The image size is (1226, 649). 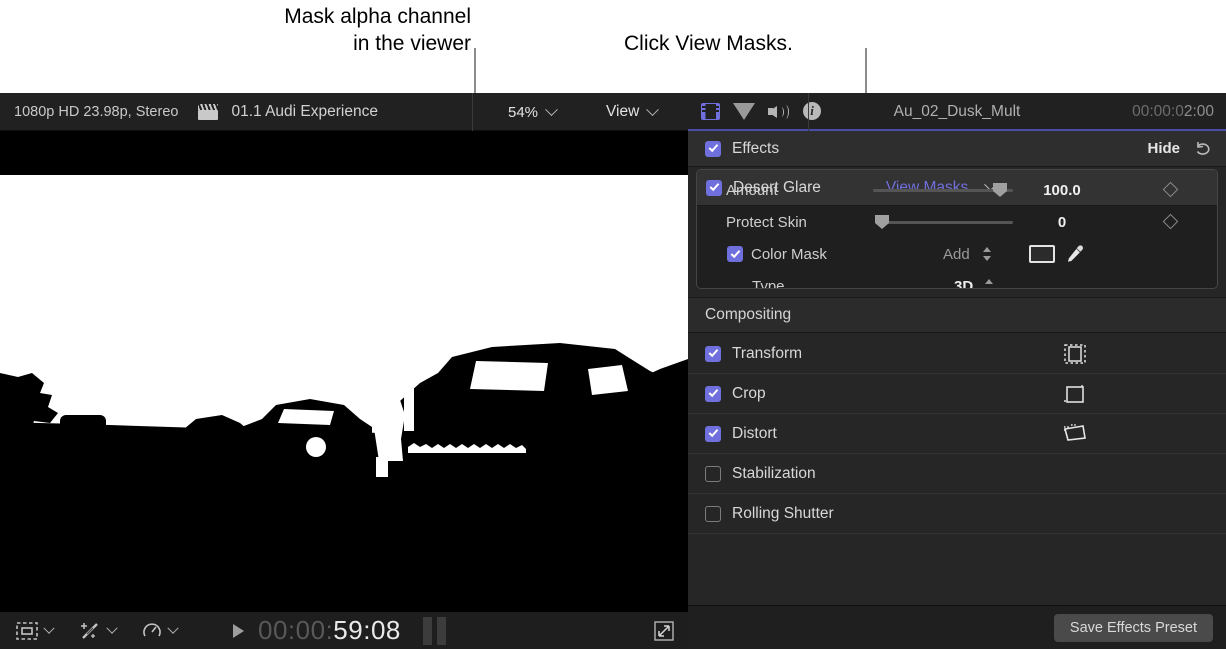 I want to click on protect-skin-keyframe-button, so click(x=1170, y=221).